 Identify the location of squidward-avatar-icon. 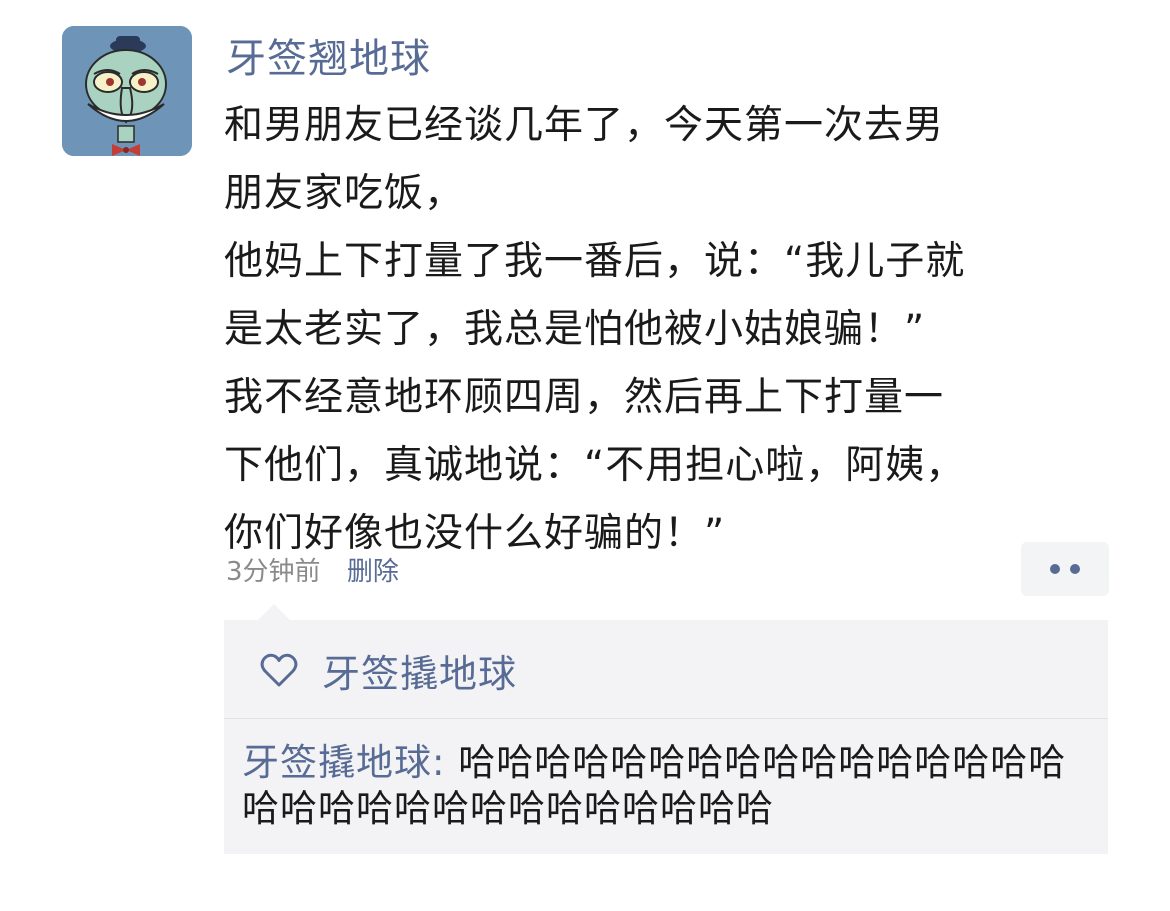
(127, 91).